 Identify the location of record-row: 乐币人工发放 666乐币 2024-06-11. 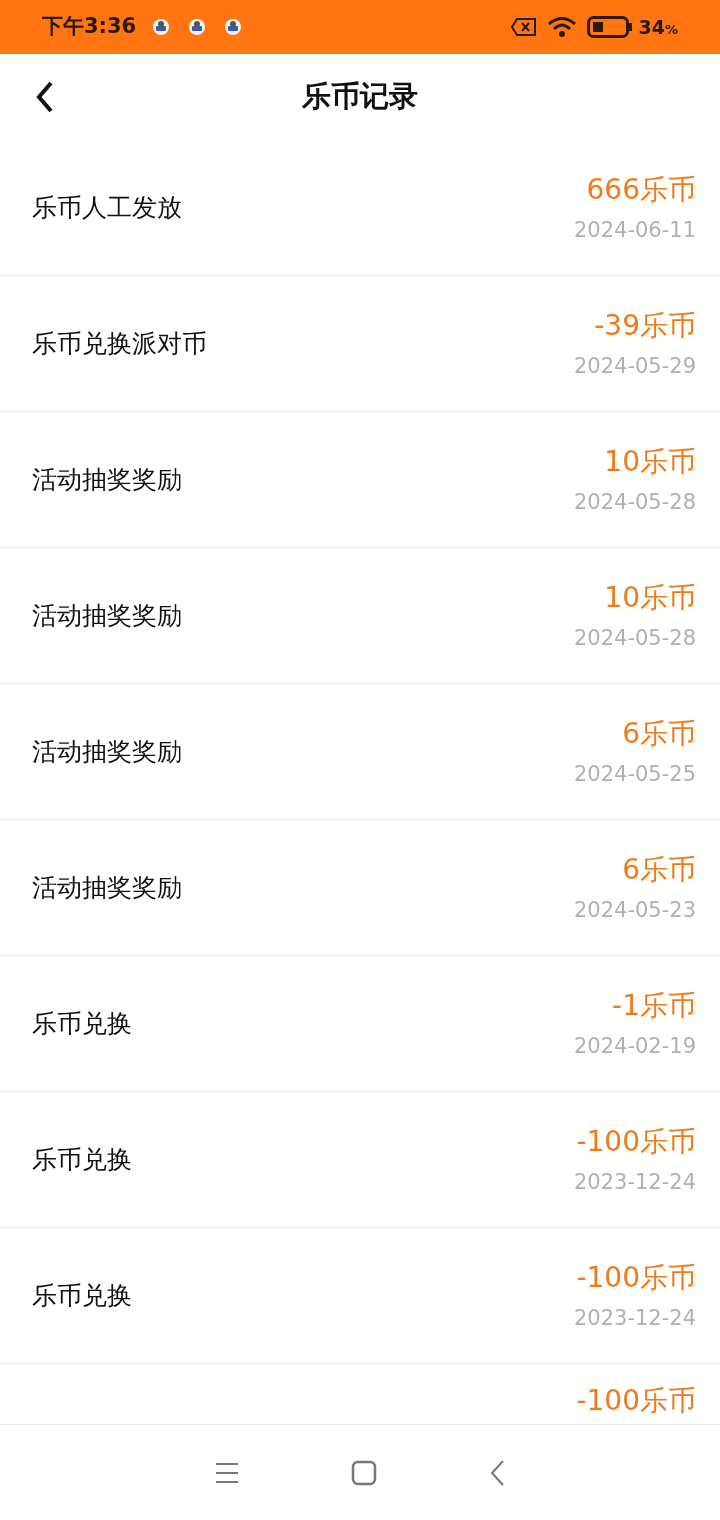
(360, 208).